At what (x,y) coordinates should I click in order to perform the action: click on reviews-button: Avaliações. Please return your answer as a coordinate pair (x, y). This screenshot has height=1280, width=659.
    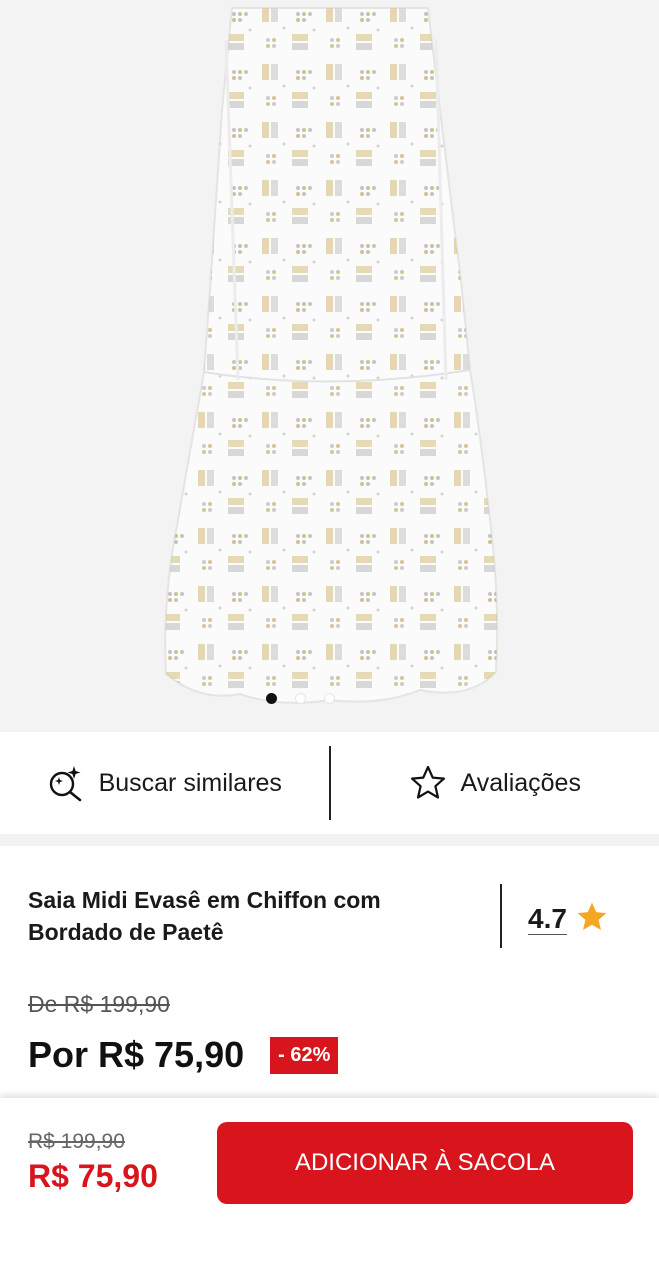
    Looking at the image, I should click on (495, 783).